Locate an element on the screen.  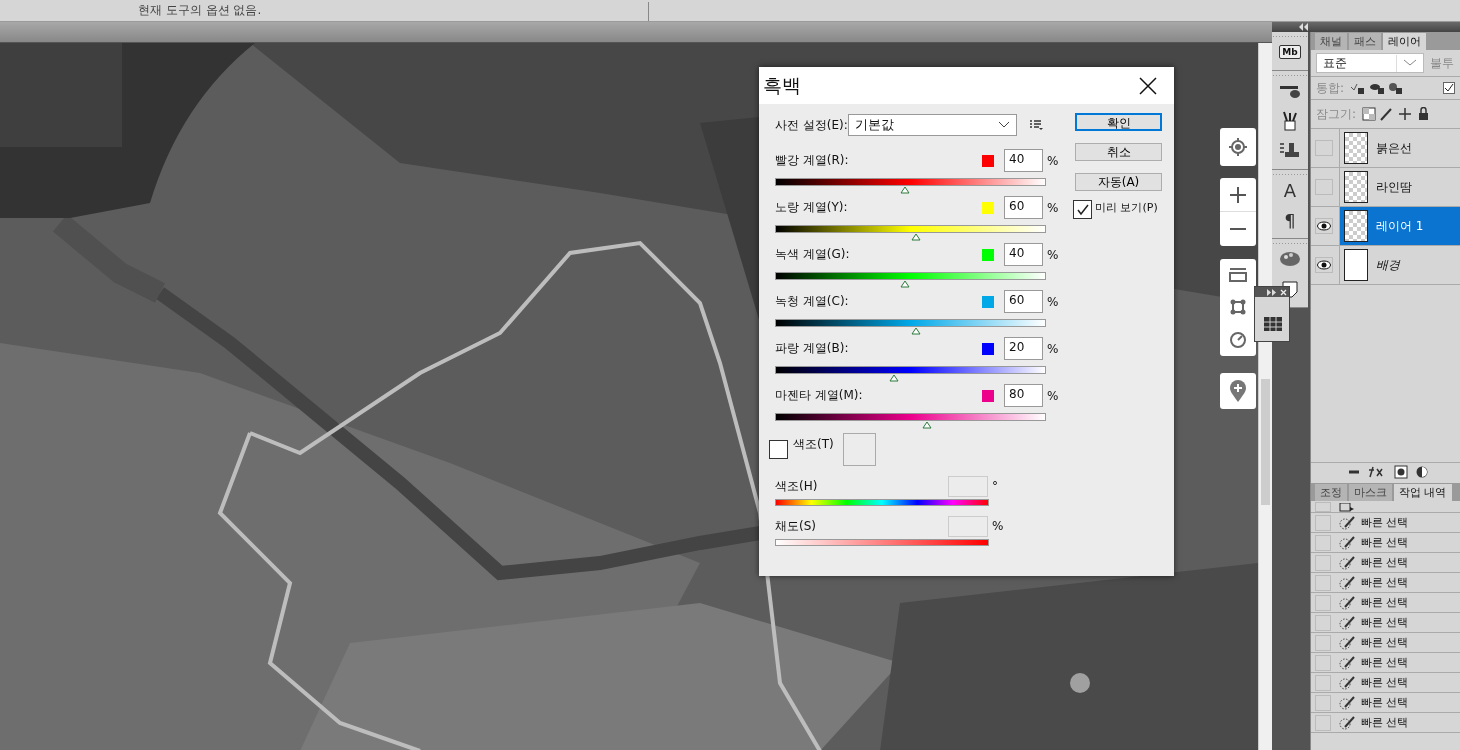
close-icon is located at coordinates (1283, 292).